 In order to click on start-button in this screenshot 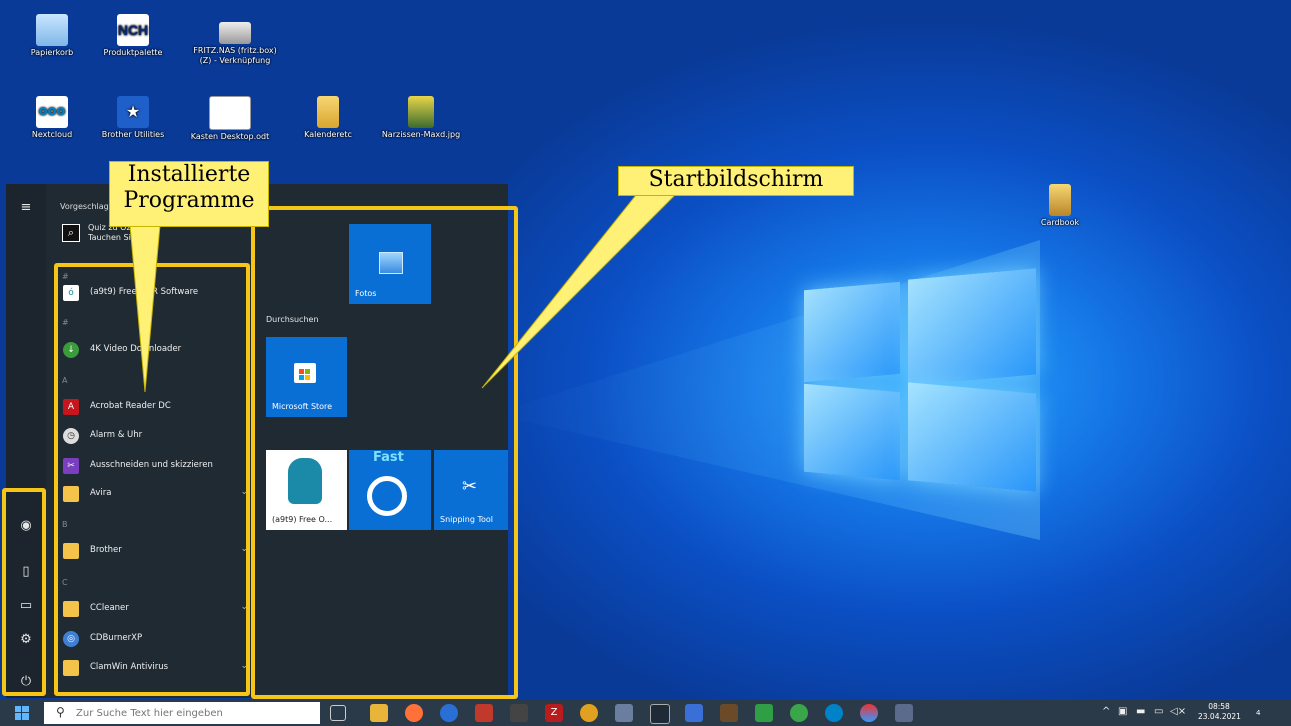, I will do `click(22, 713)`.